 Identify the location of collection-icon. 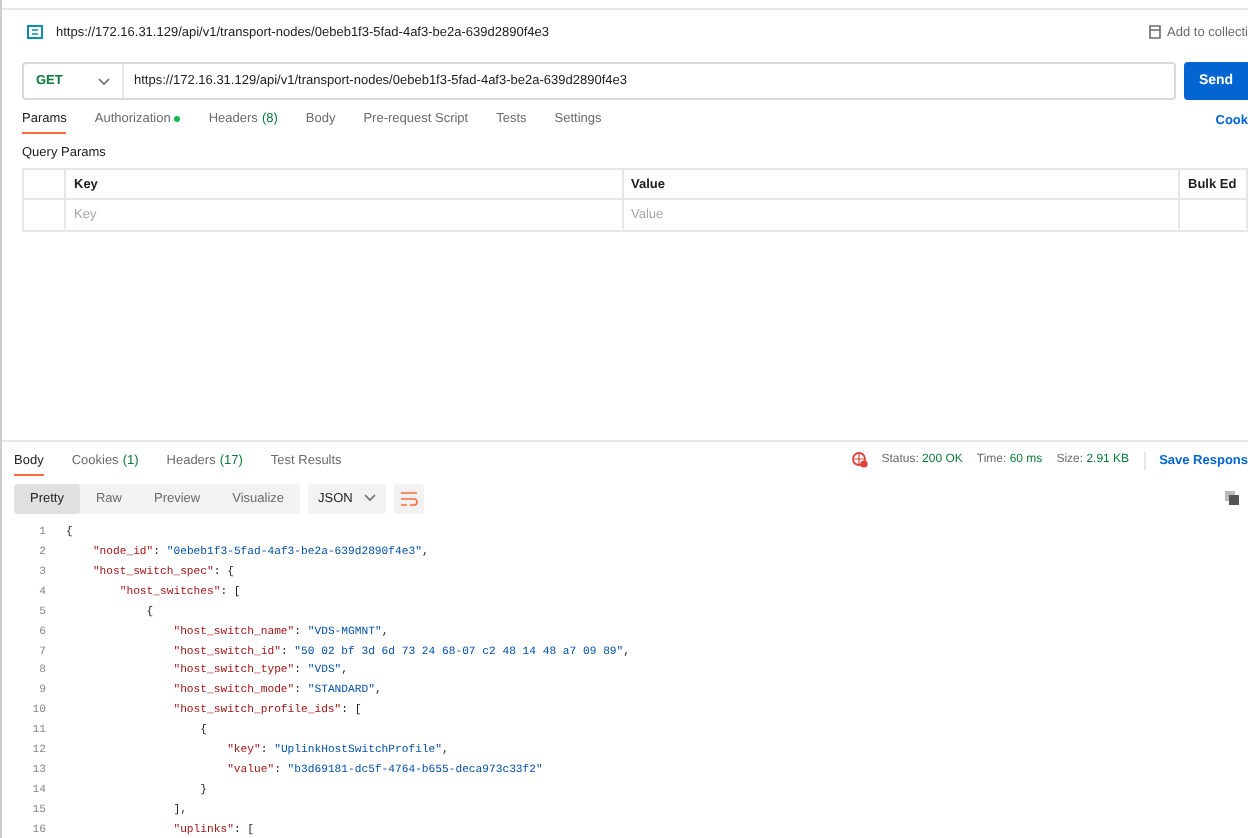
(1154, 32).